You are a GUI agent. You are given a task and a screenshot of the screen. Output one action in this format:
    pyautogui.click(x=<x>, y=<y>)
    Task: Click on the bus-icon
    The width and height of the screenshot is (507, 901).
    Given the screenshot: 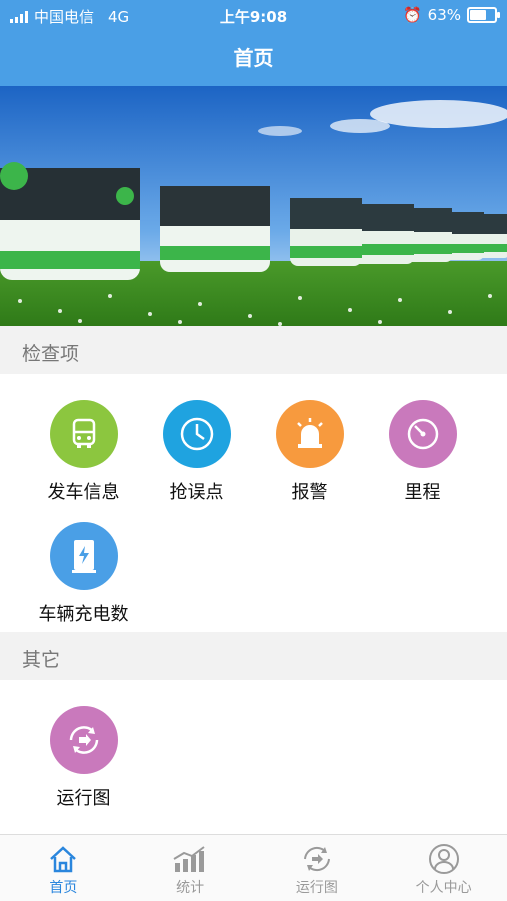 What is the action you would take?
    pyautogui.click(x=83, y=434)
    